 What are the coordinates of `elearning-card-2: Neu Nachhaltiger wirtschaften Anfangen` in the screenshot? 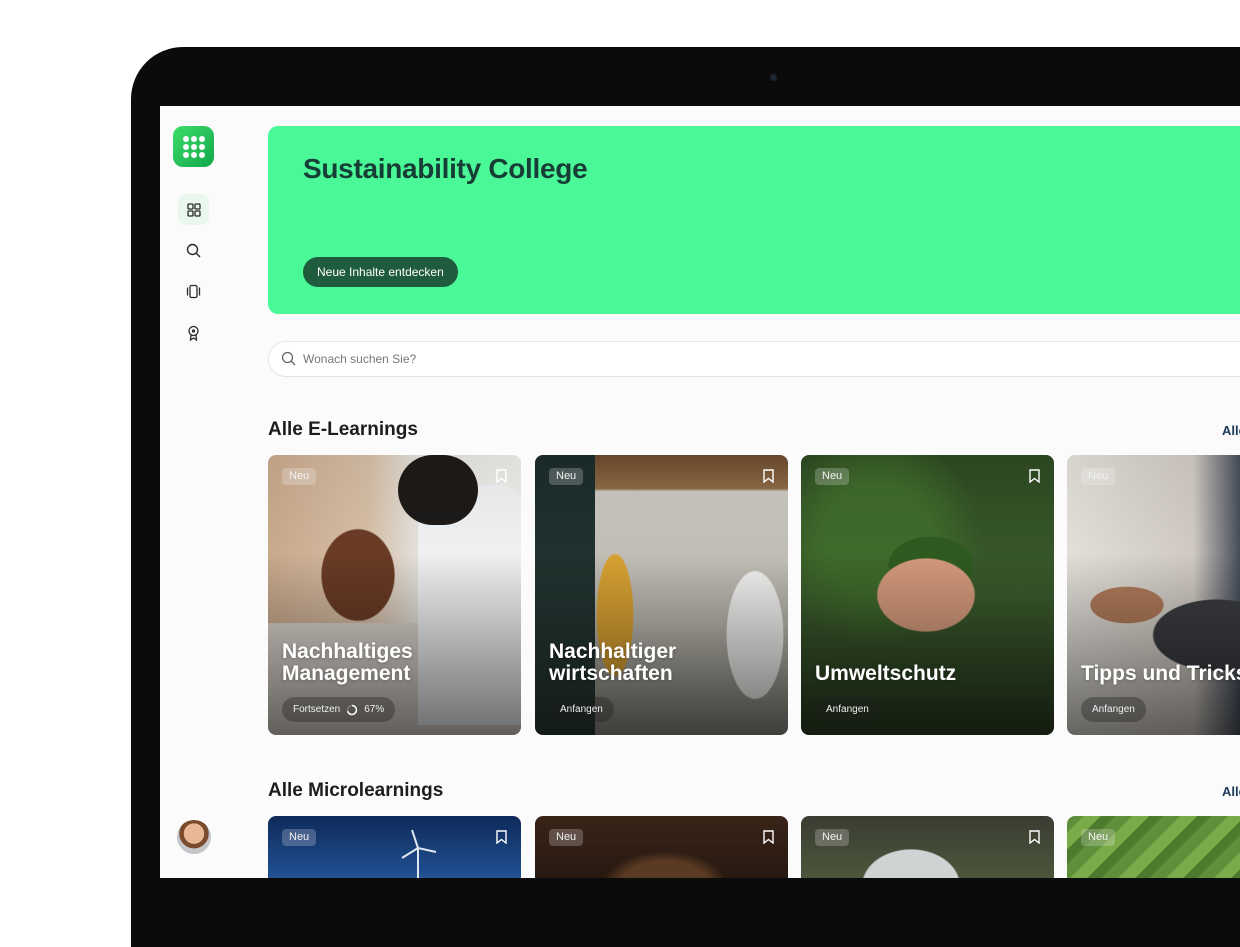 It's located at (661, 595).